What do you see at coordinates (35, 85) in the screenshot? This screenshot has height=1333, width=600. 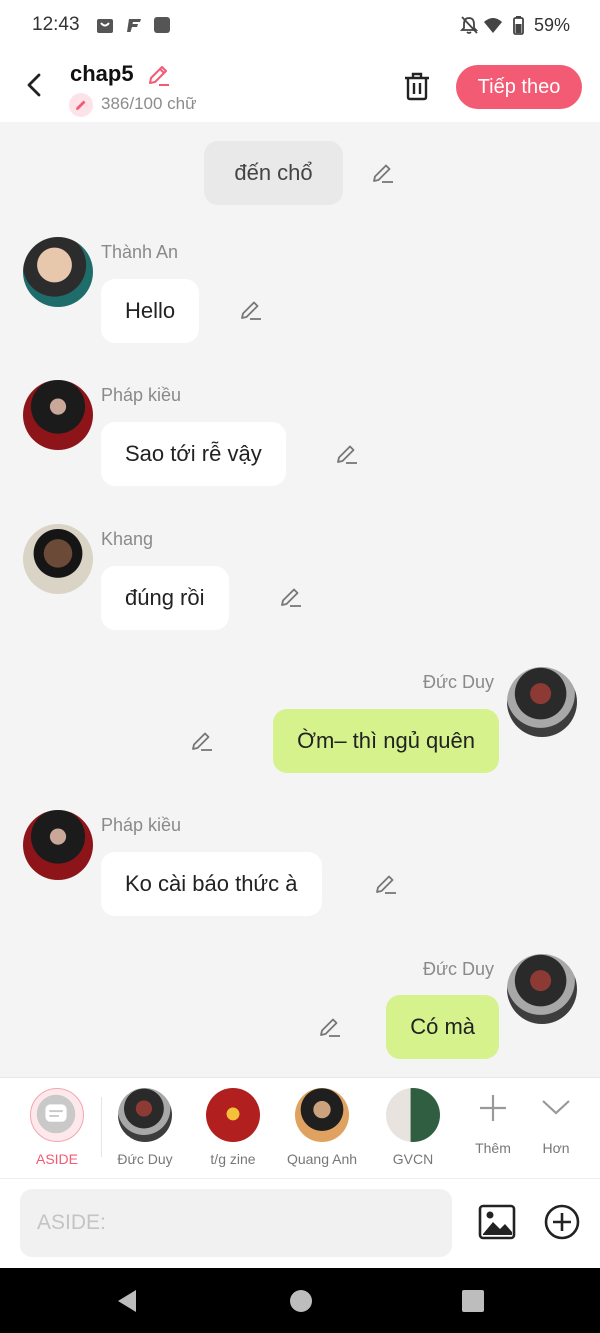 I see `back-arrow-icon` at bounding box center [35, 85].